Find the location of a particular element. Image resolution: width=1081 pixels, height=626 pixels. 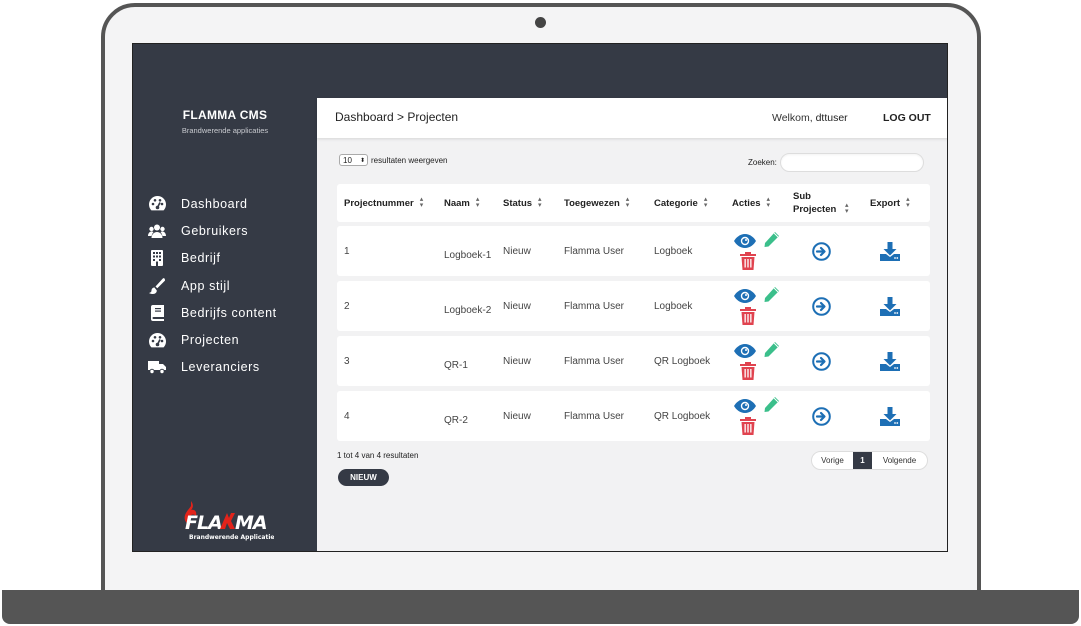

cell-naam: Logboek-1 is located at coordinates (473, 251).